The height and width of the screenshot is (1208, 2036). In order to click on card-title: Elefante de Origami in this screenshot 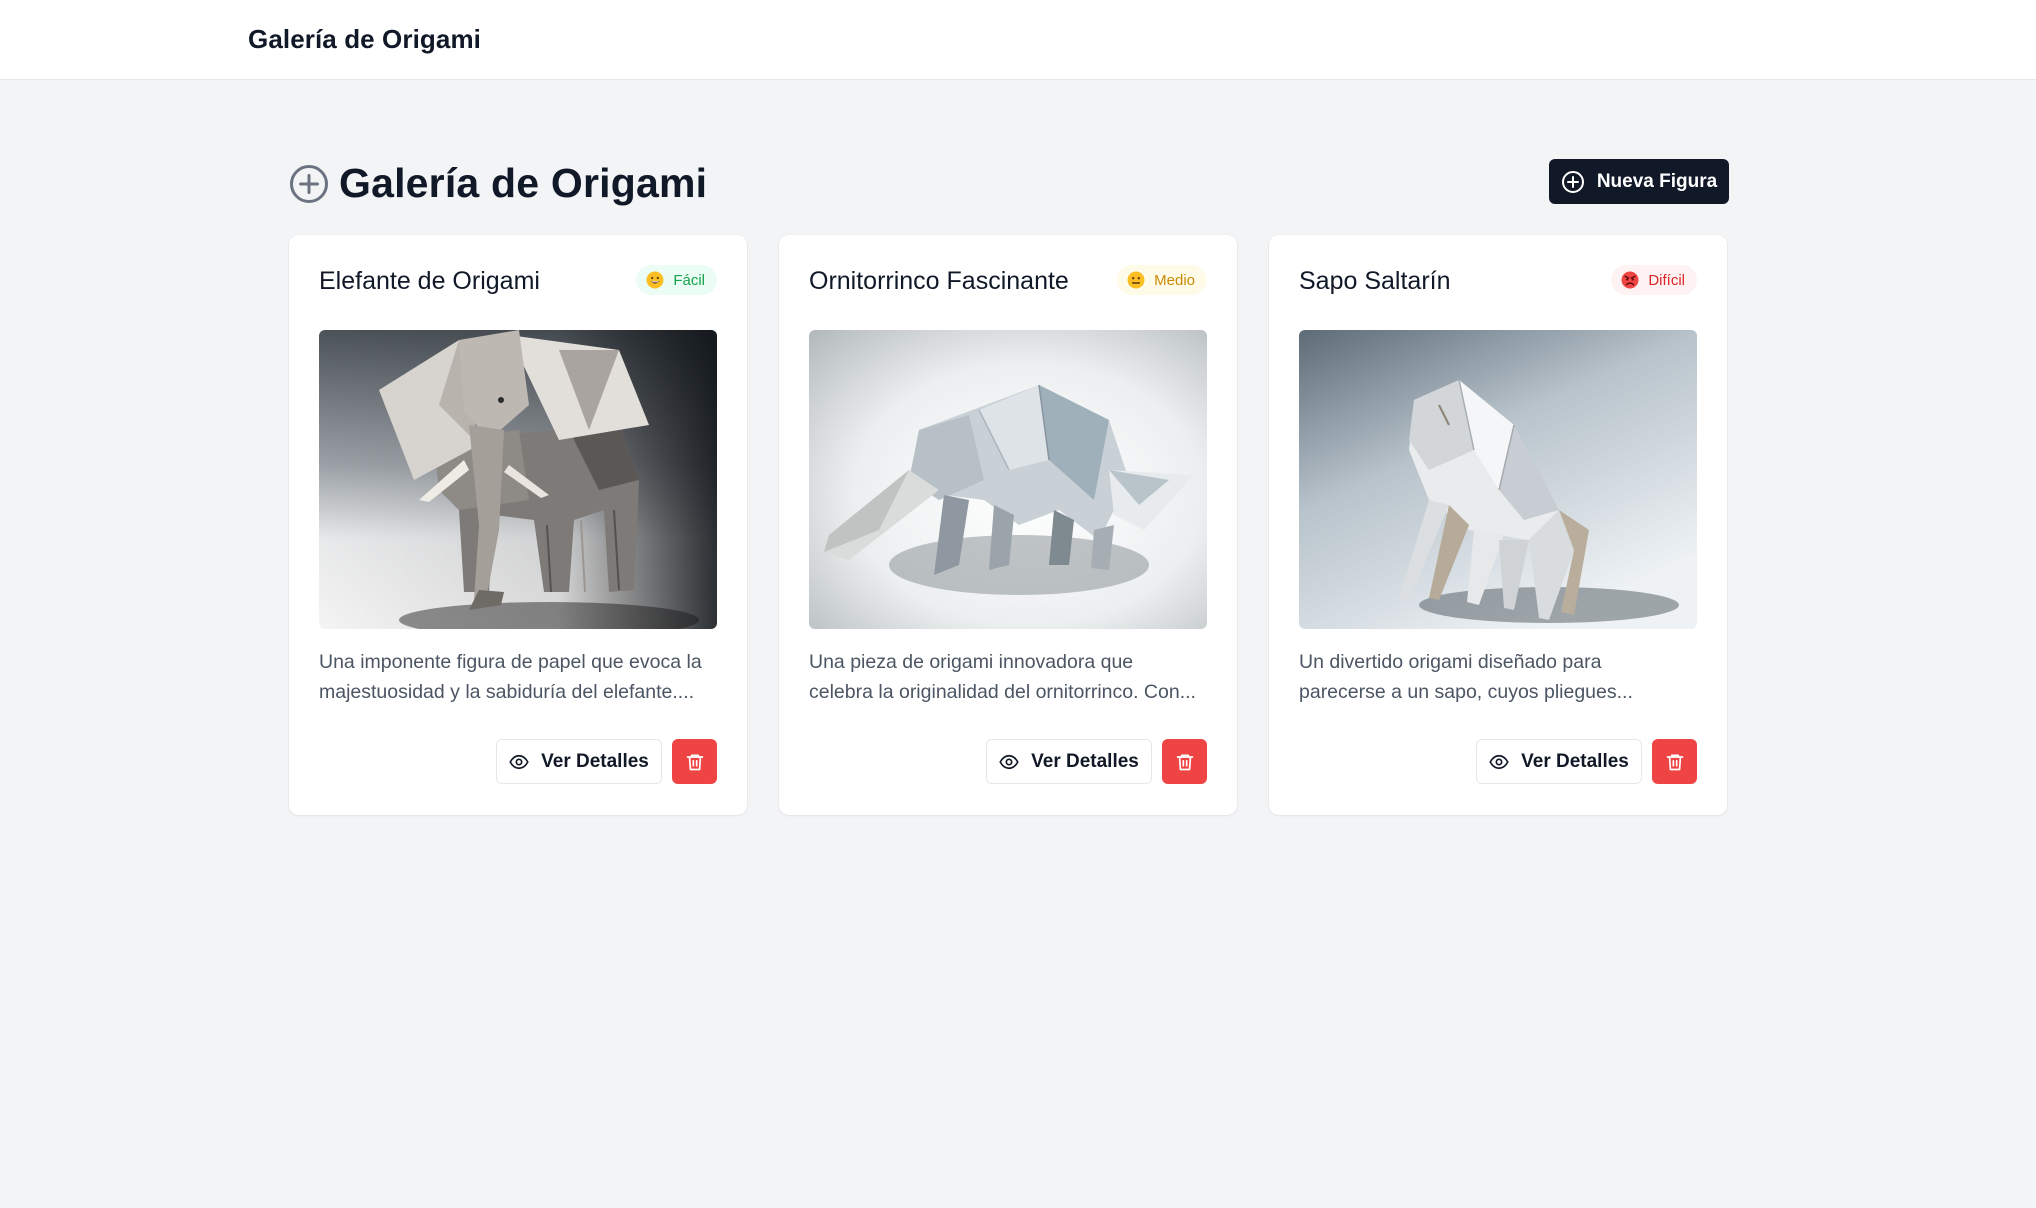, I will do `click(429, 281)`.